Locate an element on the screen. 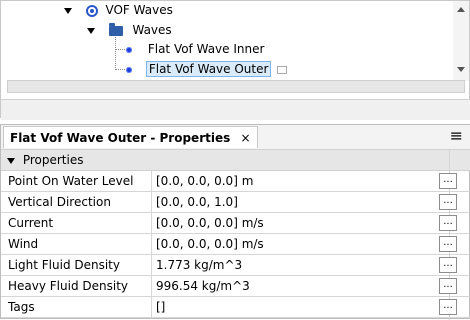 Image resolution: width=470 pixels, height=320 pixels. tree-vertical-scrollbar is located at coordinates (461, 41).